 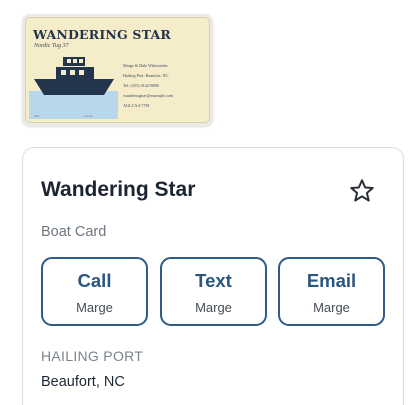 I want to click on business-card-line: Hailing Port: Beaufort, NC, so click(x=146, y=75).